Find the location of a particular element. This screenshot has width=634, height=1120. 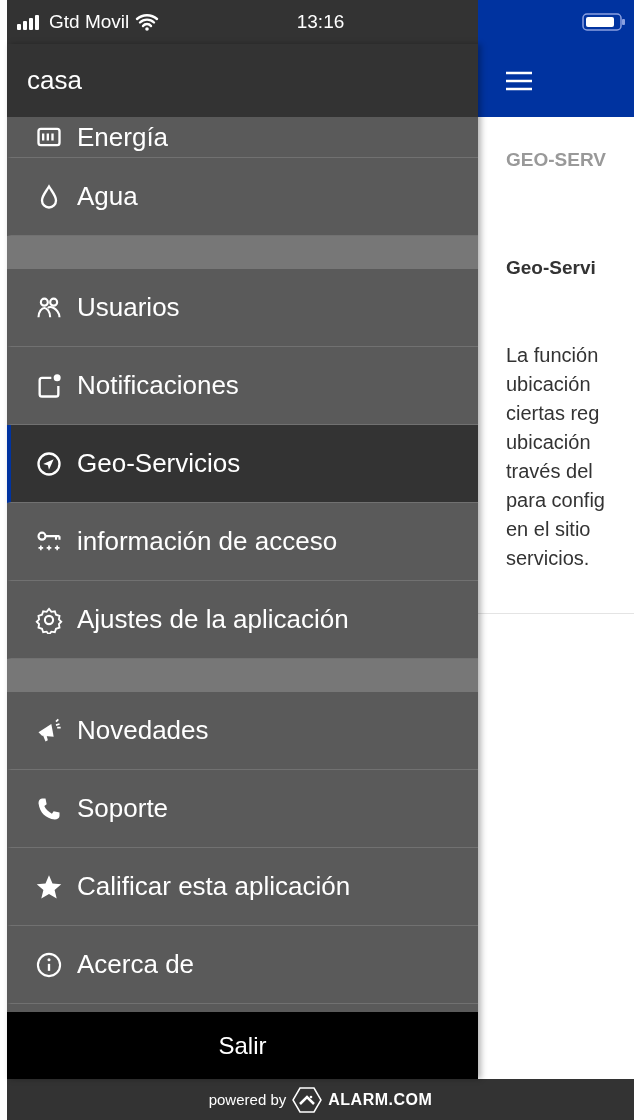

wifi-icon is located at coordinates (147, 22).